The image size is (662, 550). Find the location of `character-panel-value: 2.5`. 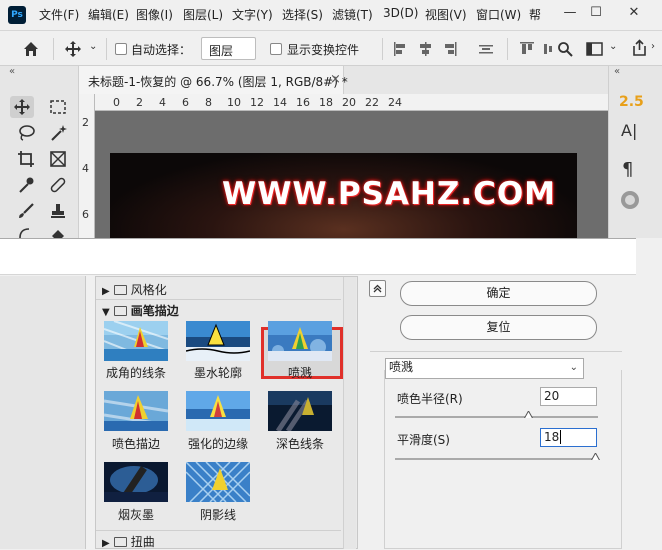

character-panel-value: 2.5 is located at coordinates (631, 102).